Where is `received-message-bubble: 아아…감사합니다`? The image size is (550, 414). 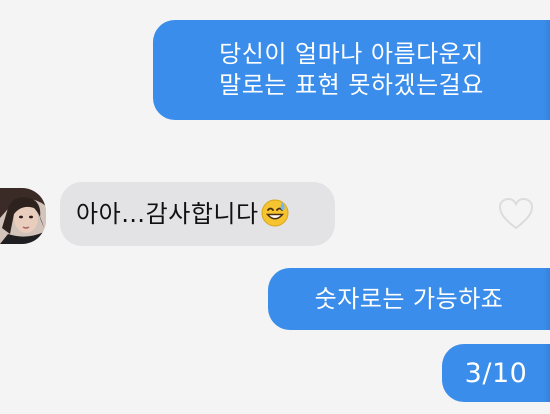 received-message-bubble: 아아…감사합니다 is located at coordinates (197, 214).